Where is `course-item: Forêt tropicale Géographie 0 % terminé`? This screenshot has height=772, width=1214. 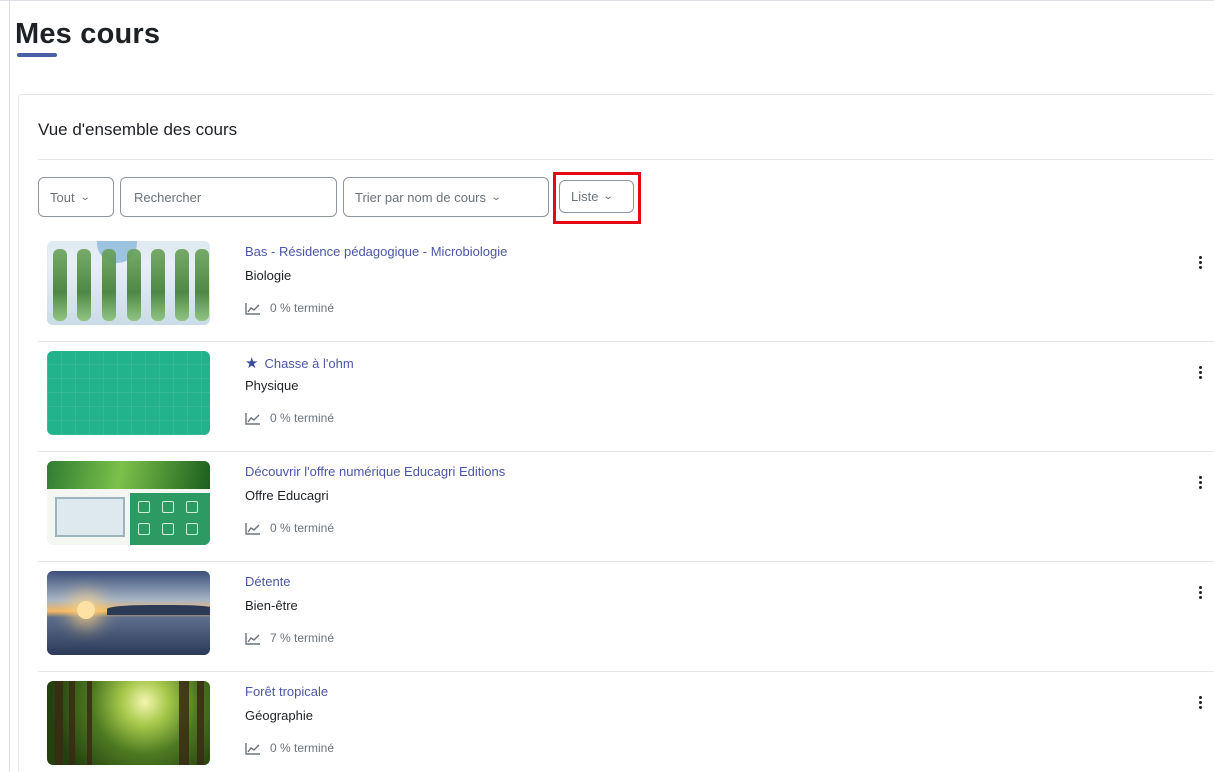 course-item: Forêt tropicale Géographie 0 % terminé is located at coordinates (626, 722).